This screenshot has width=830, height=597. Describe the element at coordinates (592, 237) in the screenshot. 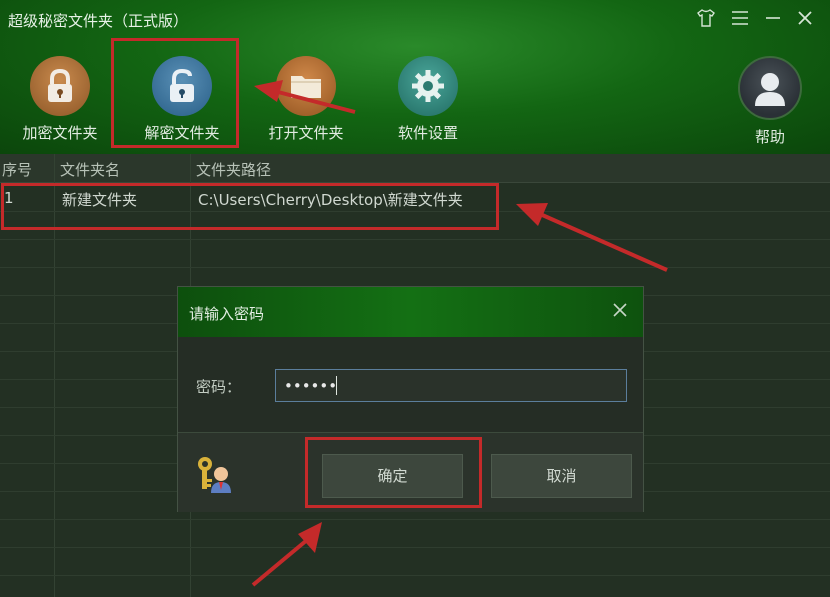

I see `arrow-to-folder-row` at that location.